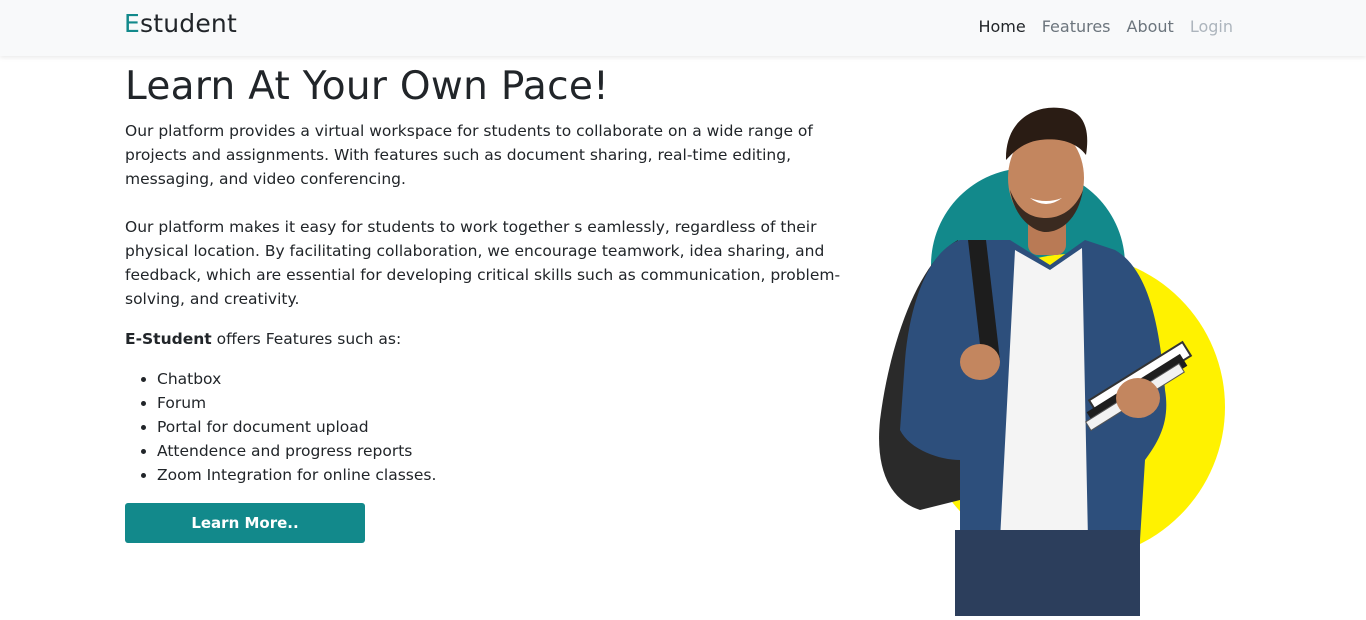 Image resolution: width=1366 pixels, height=620 pixels. What do you see at coordinates (683, 28) in the screenshot?
I see `navbar: Estudent Home Features About Login` at bounding box center [683, 28].